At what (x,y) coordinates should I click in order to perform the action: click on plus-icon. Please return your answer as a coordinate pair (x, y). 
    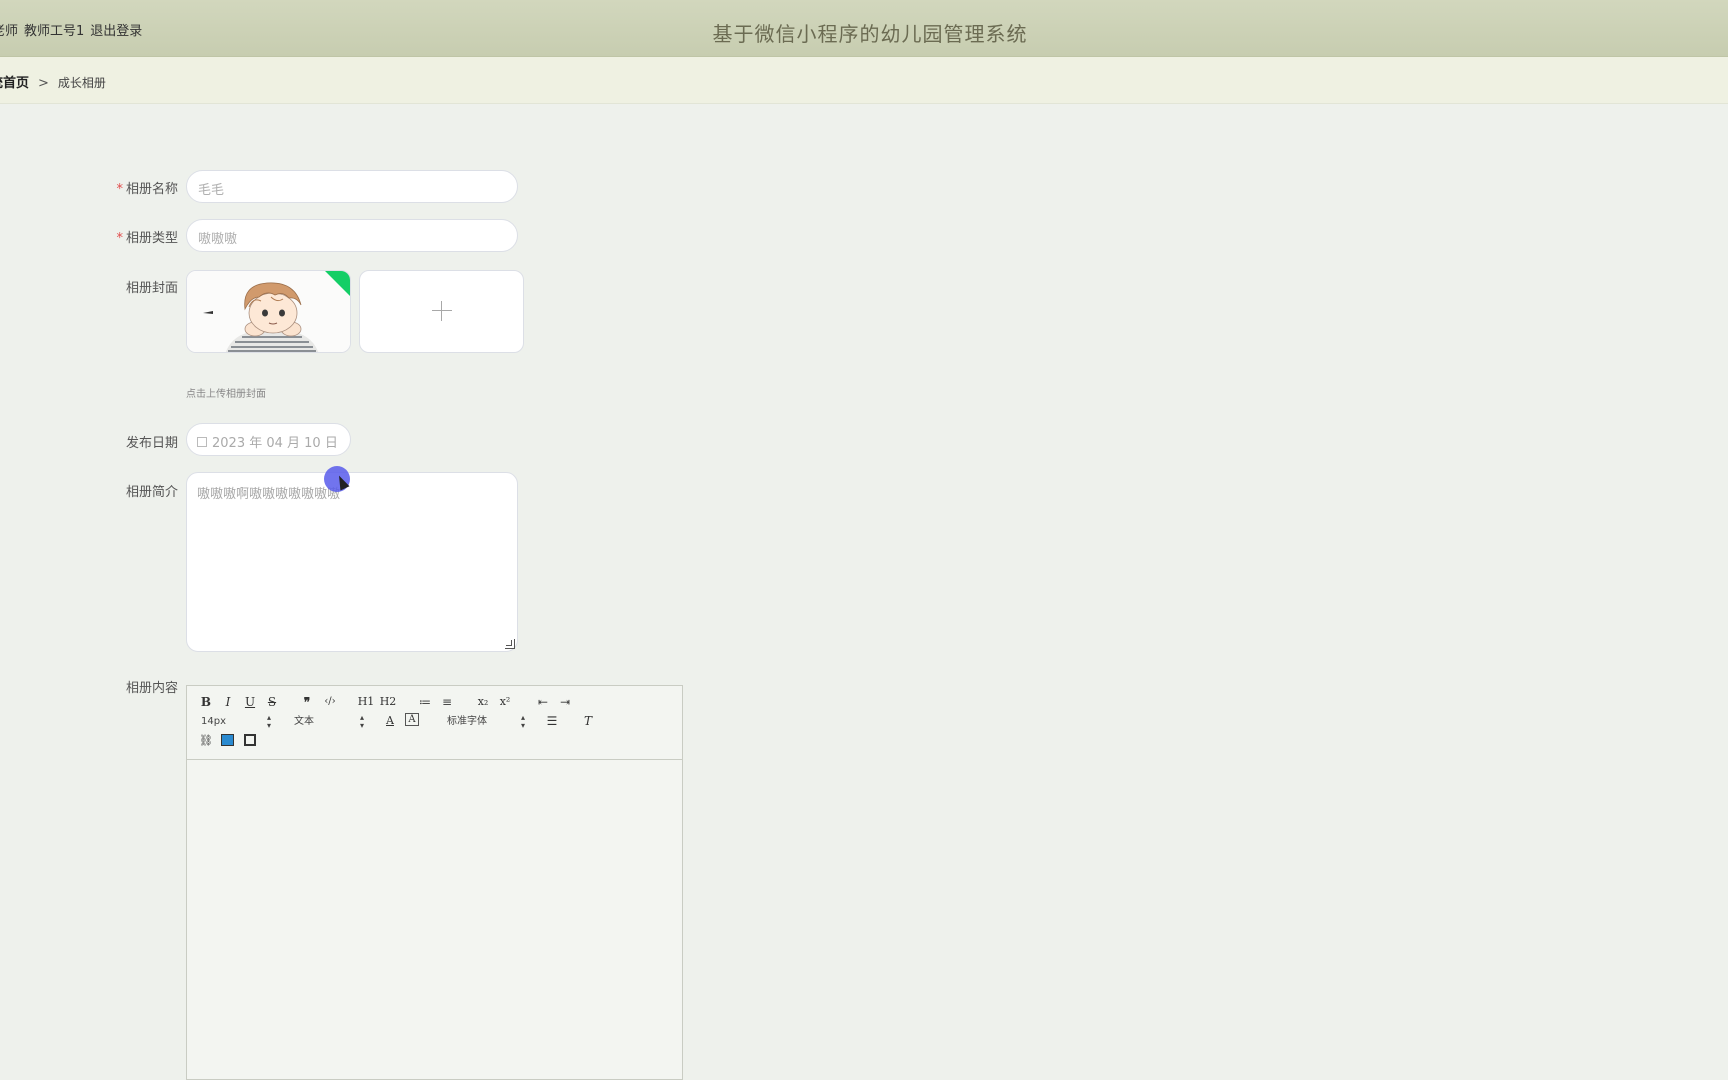
    Looking at the image, I should click on (442, 311).